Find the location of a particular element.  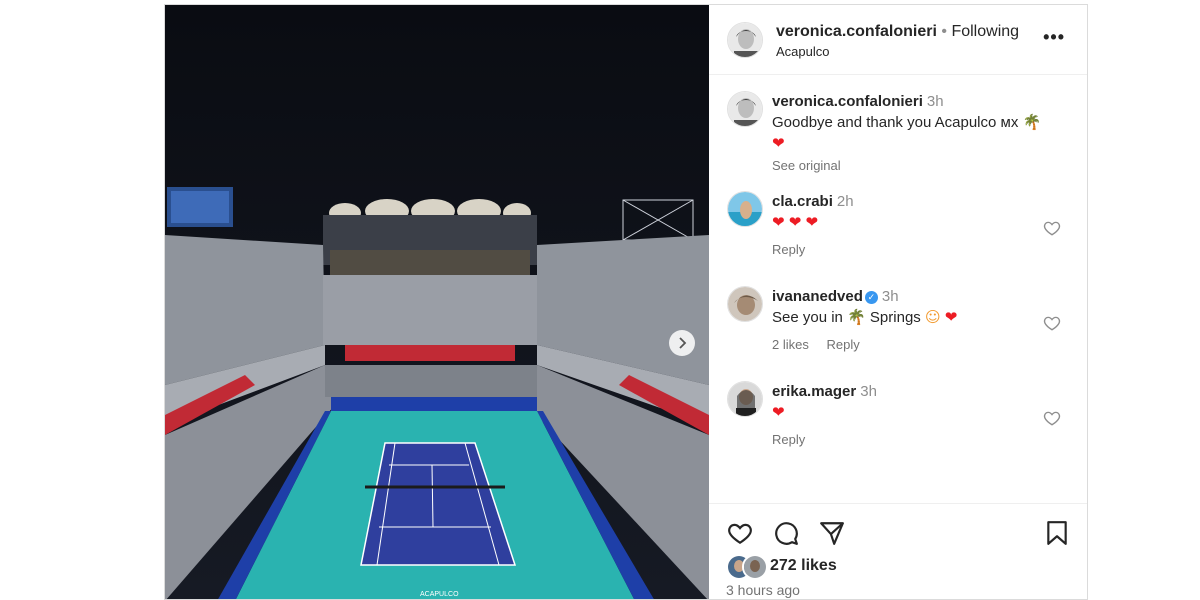

header-username: veronica.confalonieri is located at coordinates (856, 31).